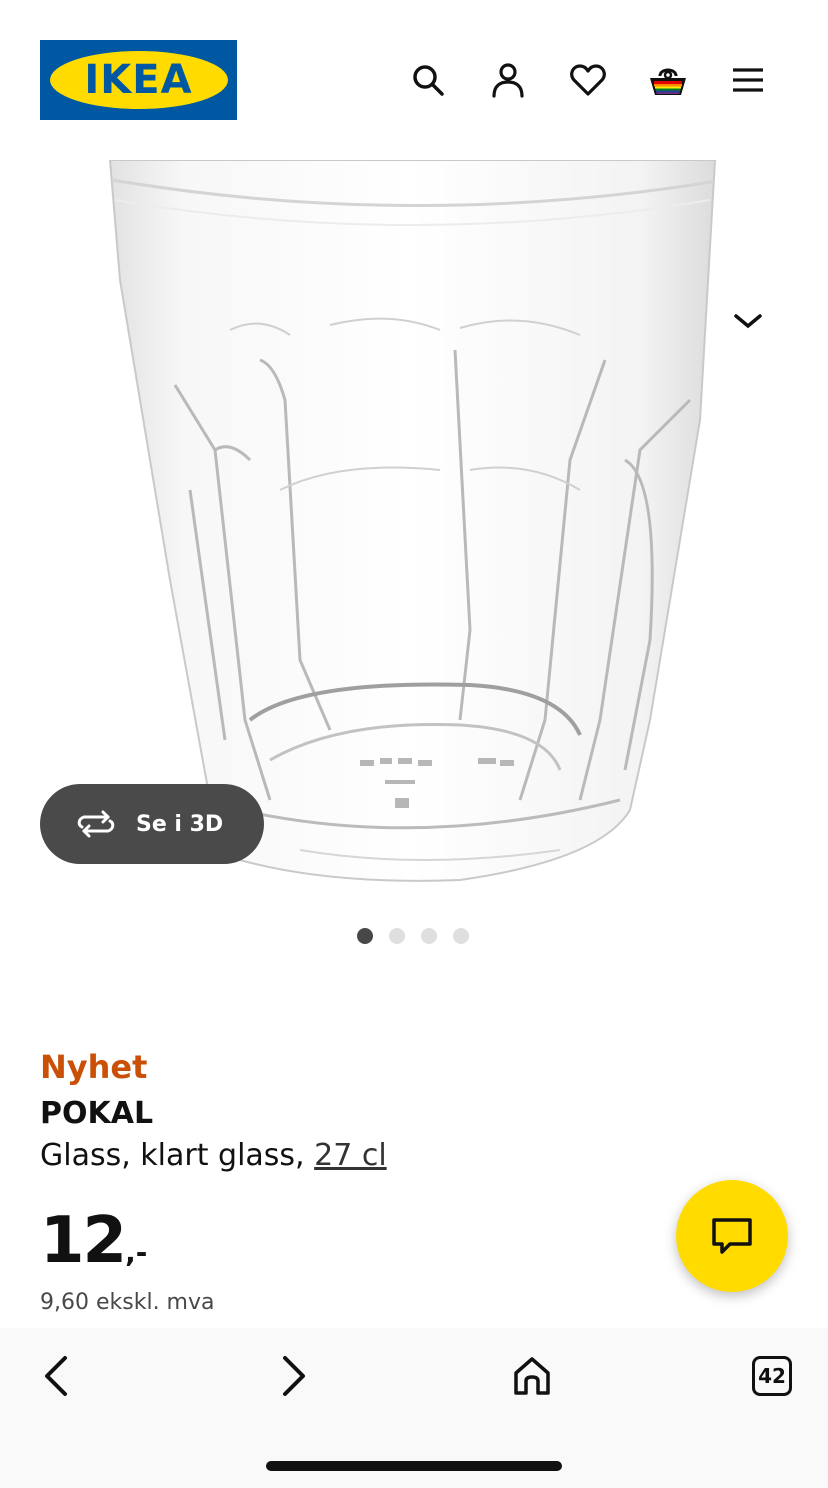 The width and height of the screenshot is (828, 1488). I want to click on gallery-dot-active, so click(365, 936).